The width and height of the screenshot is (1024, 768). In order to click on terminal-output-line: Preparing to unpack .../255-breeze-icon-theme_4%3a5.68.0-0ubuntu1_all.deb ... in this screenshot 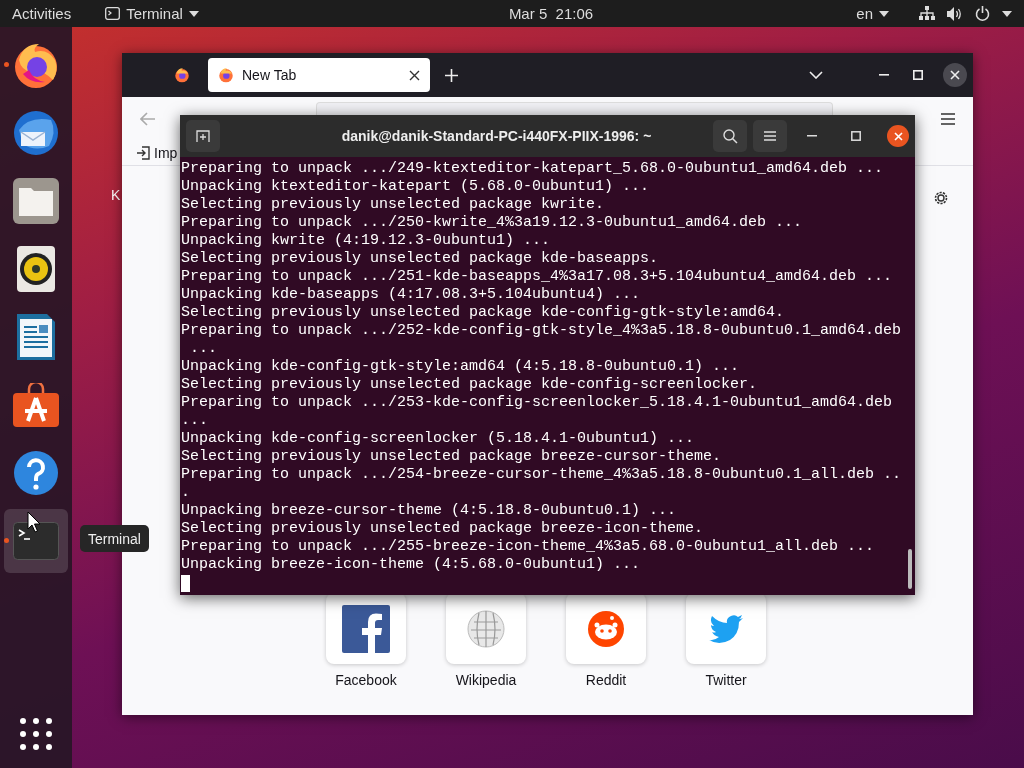, I will do `click(528, 547)`.